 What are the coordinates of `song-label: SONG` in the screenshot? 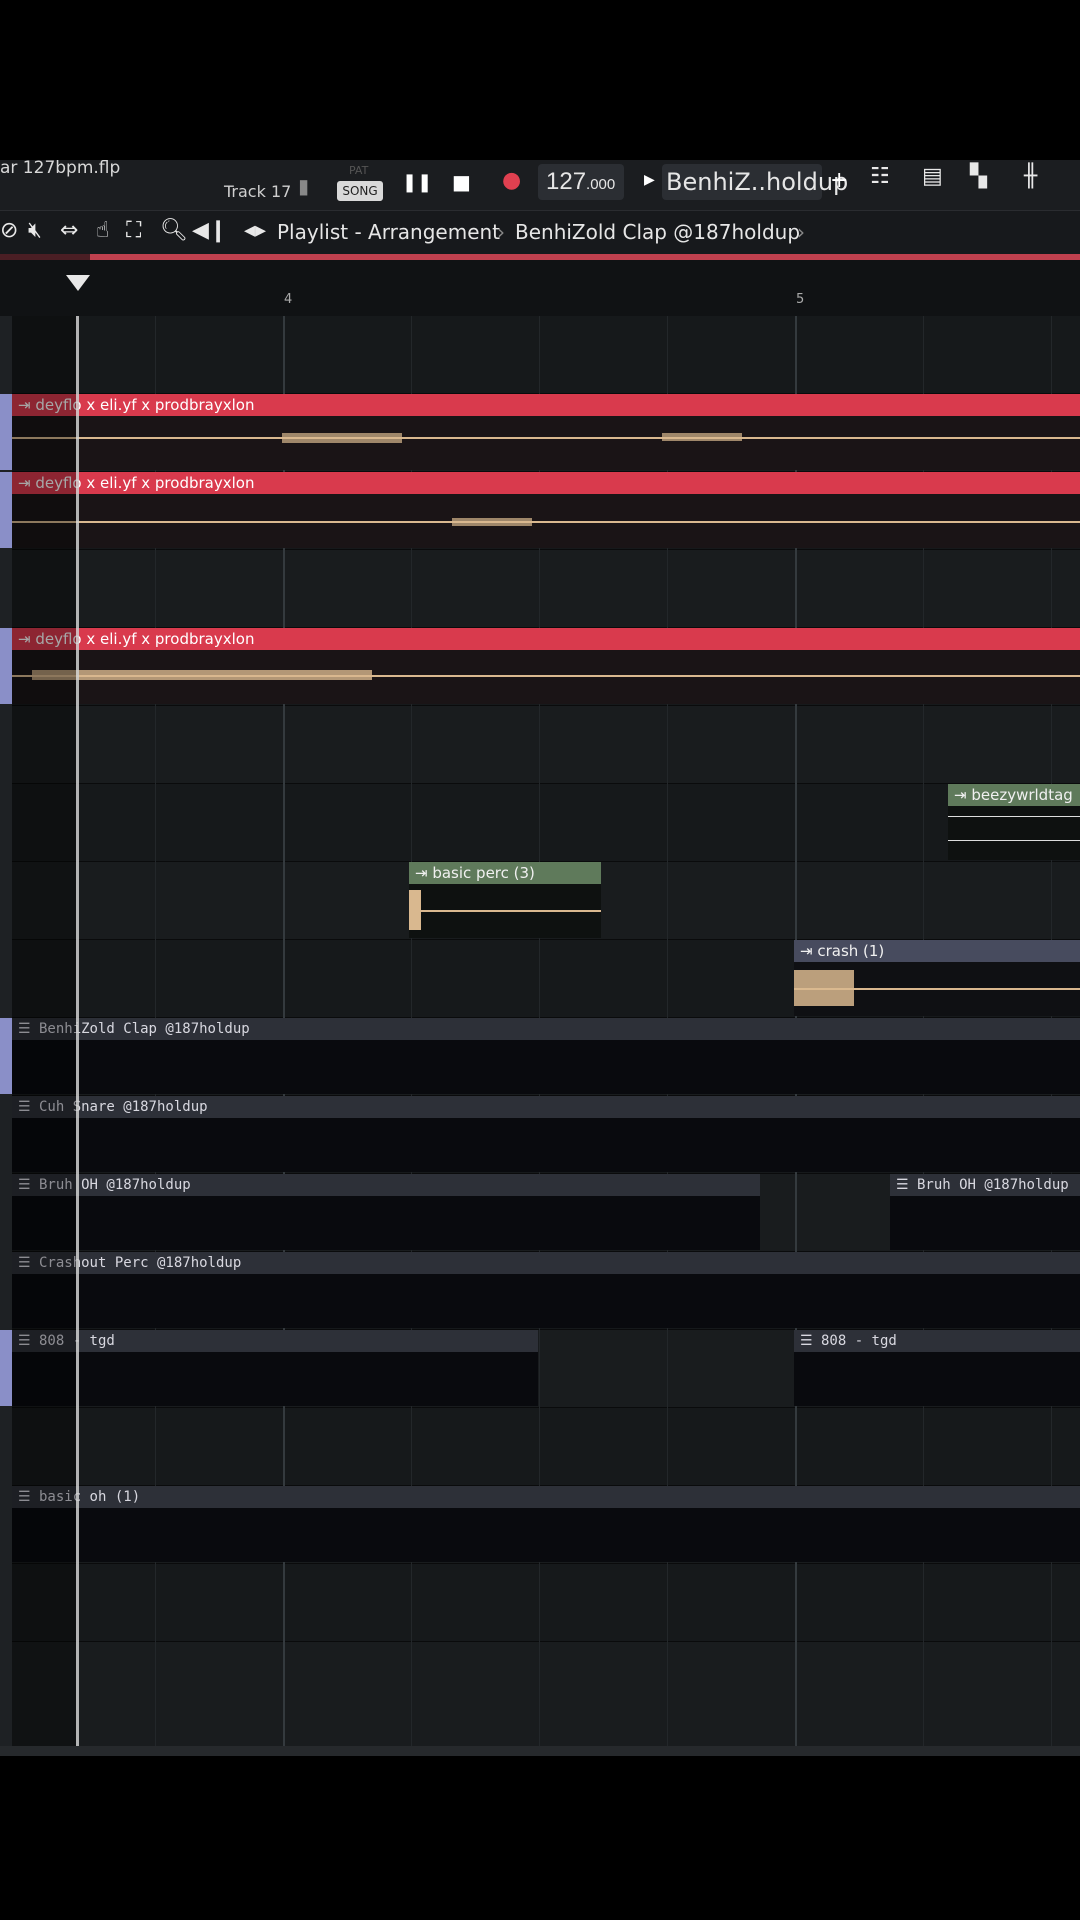 It's located at (360, 191).